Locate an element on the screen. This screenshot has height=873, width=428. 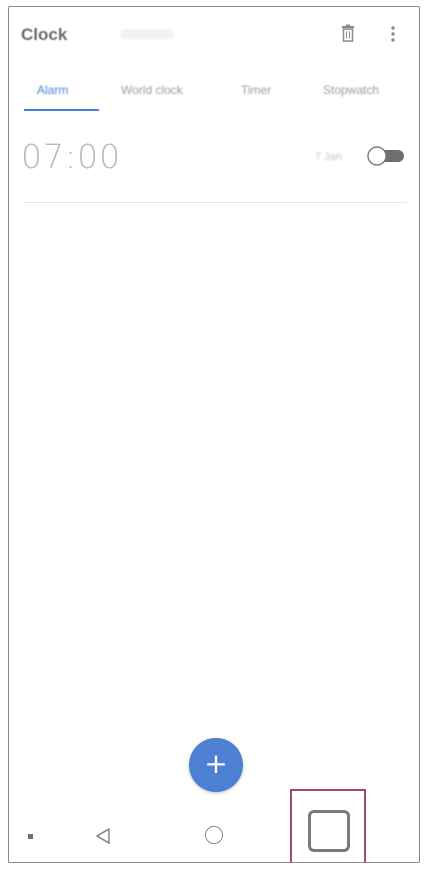
app-title: Clock is located at coordinates (44, 34).